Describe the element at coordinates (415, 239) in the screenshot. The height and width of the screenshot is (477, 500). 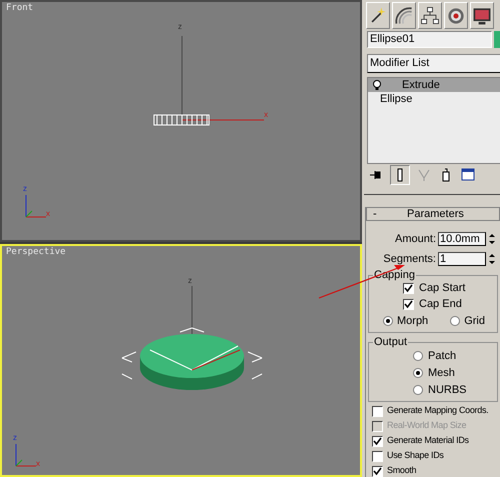
I see `spinner-label: Amount:` at that location.